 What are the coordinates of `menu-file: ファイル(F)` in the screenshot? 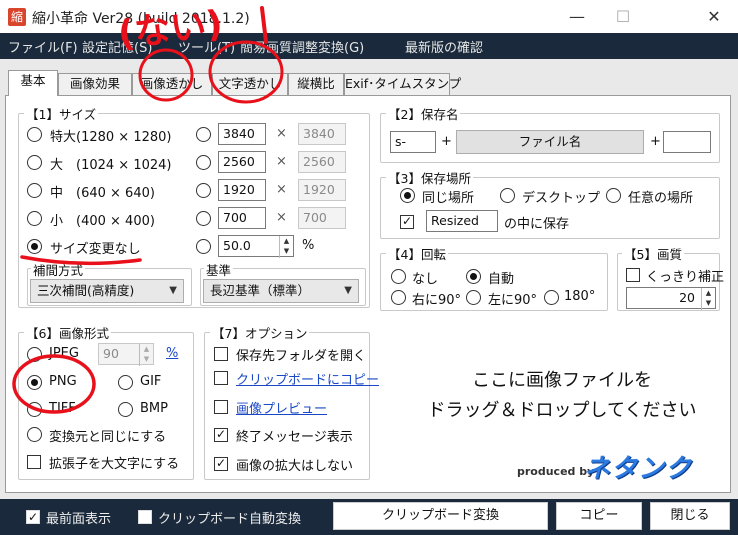 It's located at (43, 46).